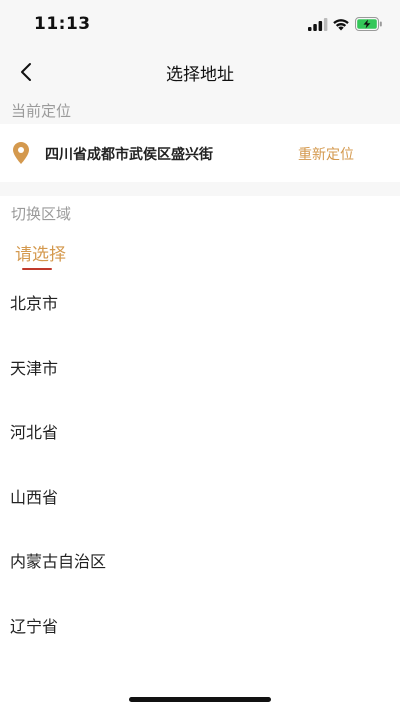 Image resolution: width=400 pixels, height=711 pixels. What do you see at coordinates (34, 433) in the screenshot?
I see `province-name: 河北省` at bounding box center [34, 433].